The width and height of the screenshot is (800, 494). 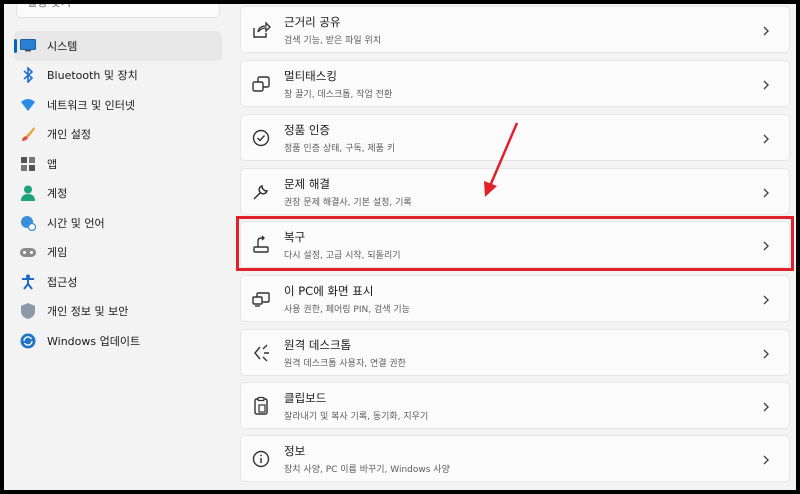 What do you see at coordinates (94, 341) in the screenshot?
I see `sidebar-item-label: Windows 업데이트` at bounding box center [94, 341].